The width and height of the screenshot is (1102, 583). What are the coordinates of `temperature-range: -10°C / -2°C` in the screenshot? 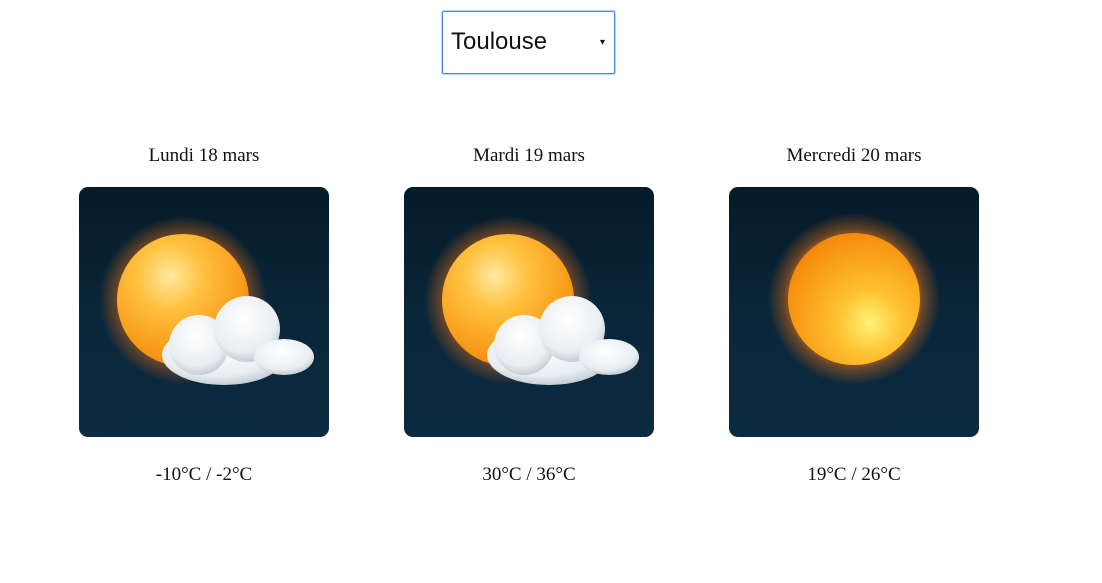 It's located at (204, 474).